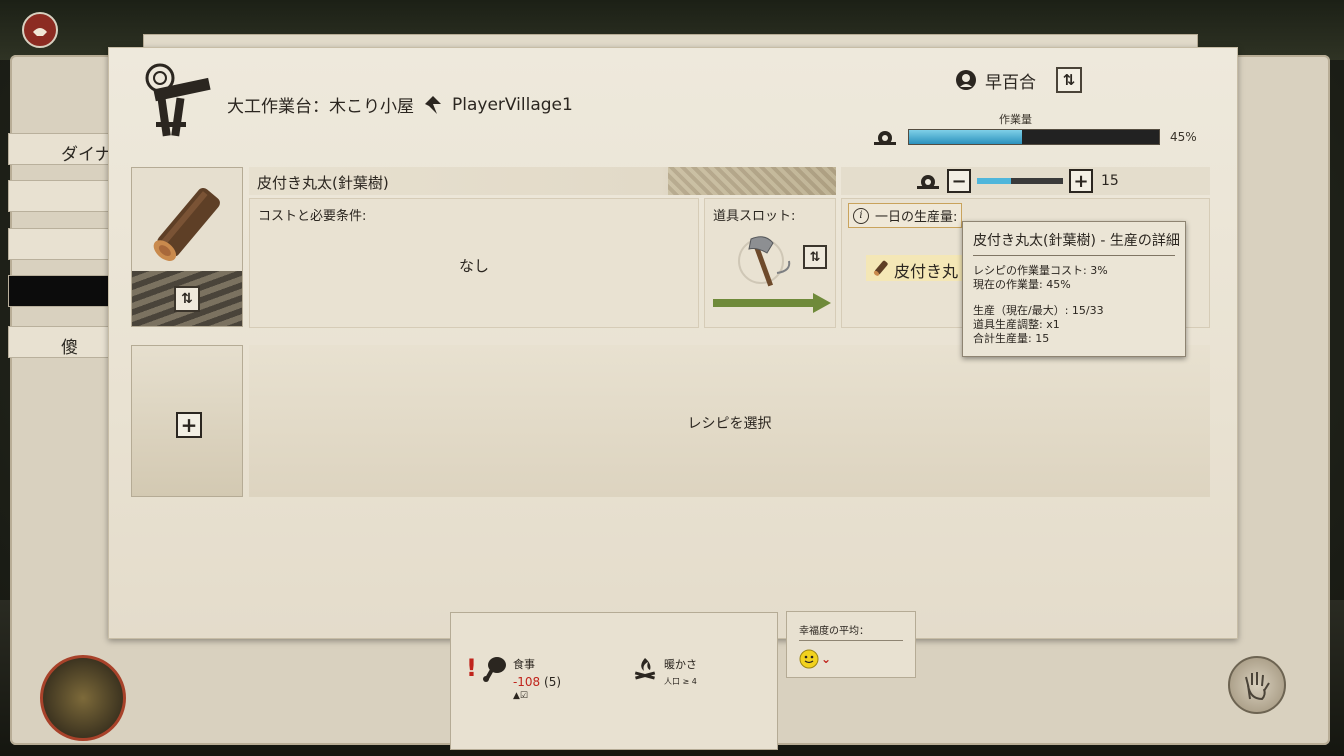  I want to click on workload-label: 作業量, so click(1015, 119).